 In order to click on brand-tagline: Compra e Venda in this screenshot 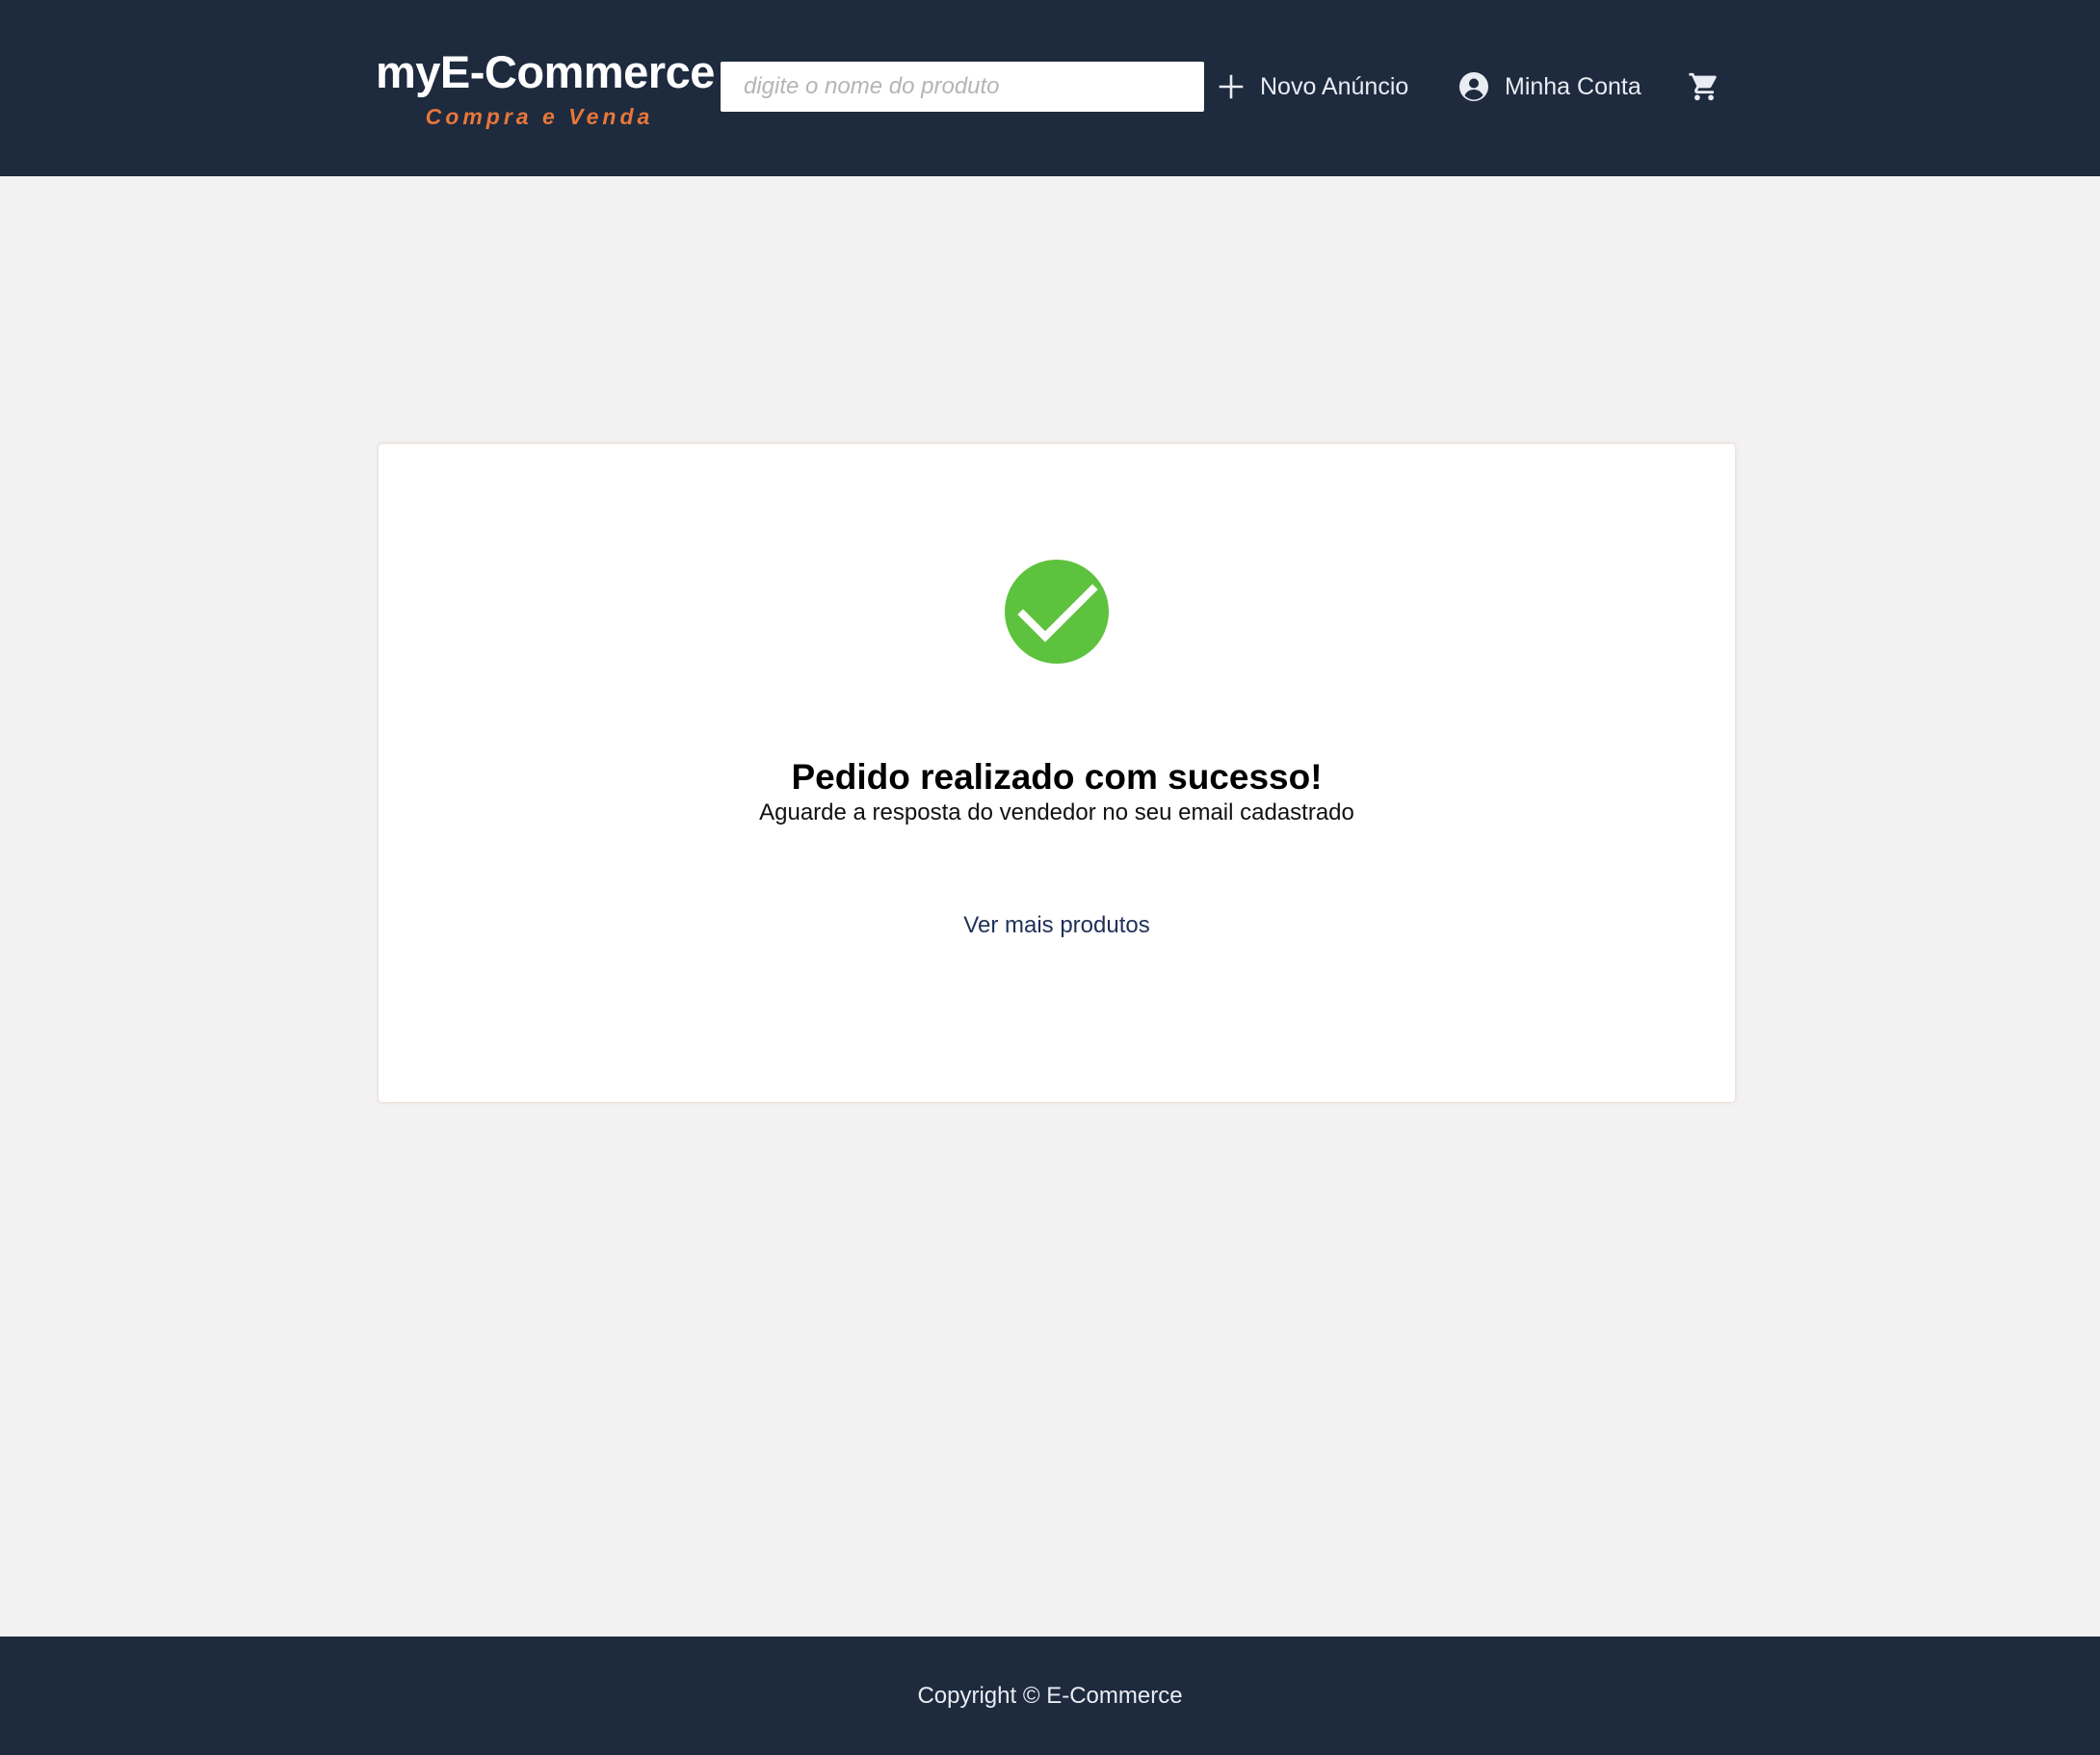, I will do `click(539, 116)`.